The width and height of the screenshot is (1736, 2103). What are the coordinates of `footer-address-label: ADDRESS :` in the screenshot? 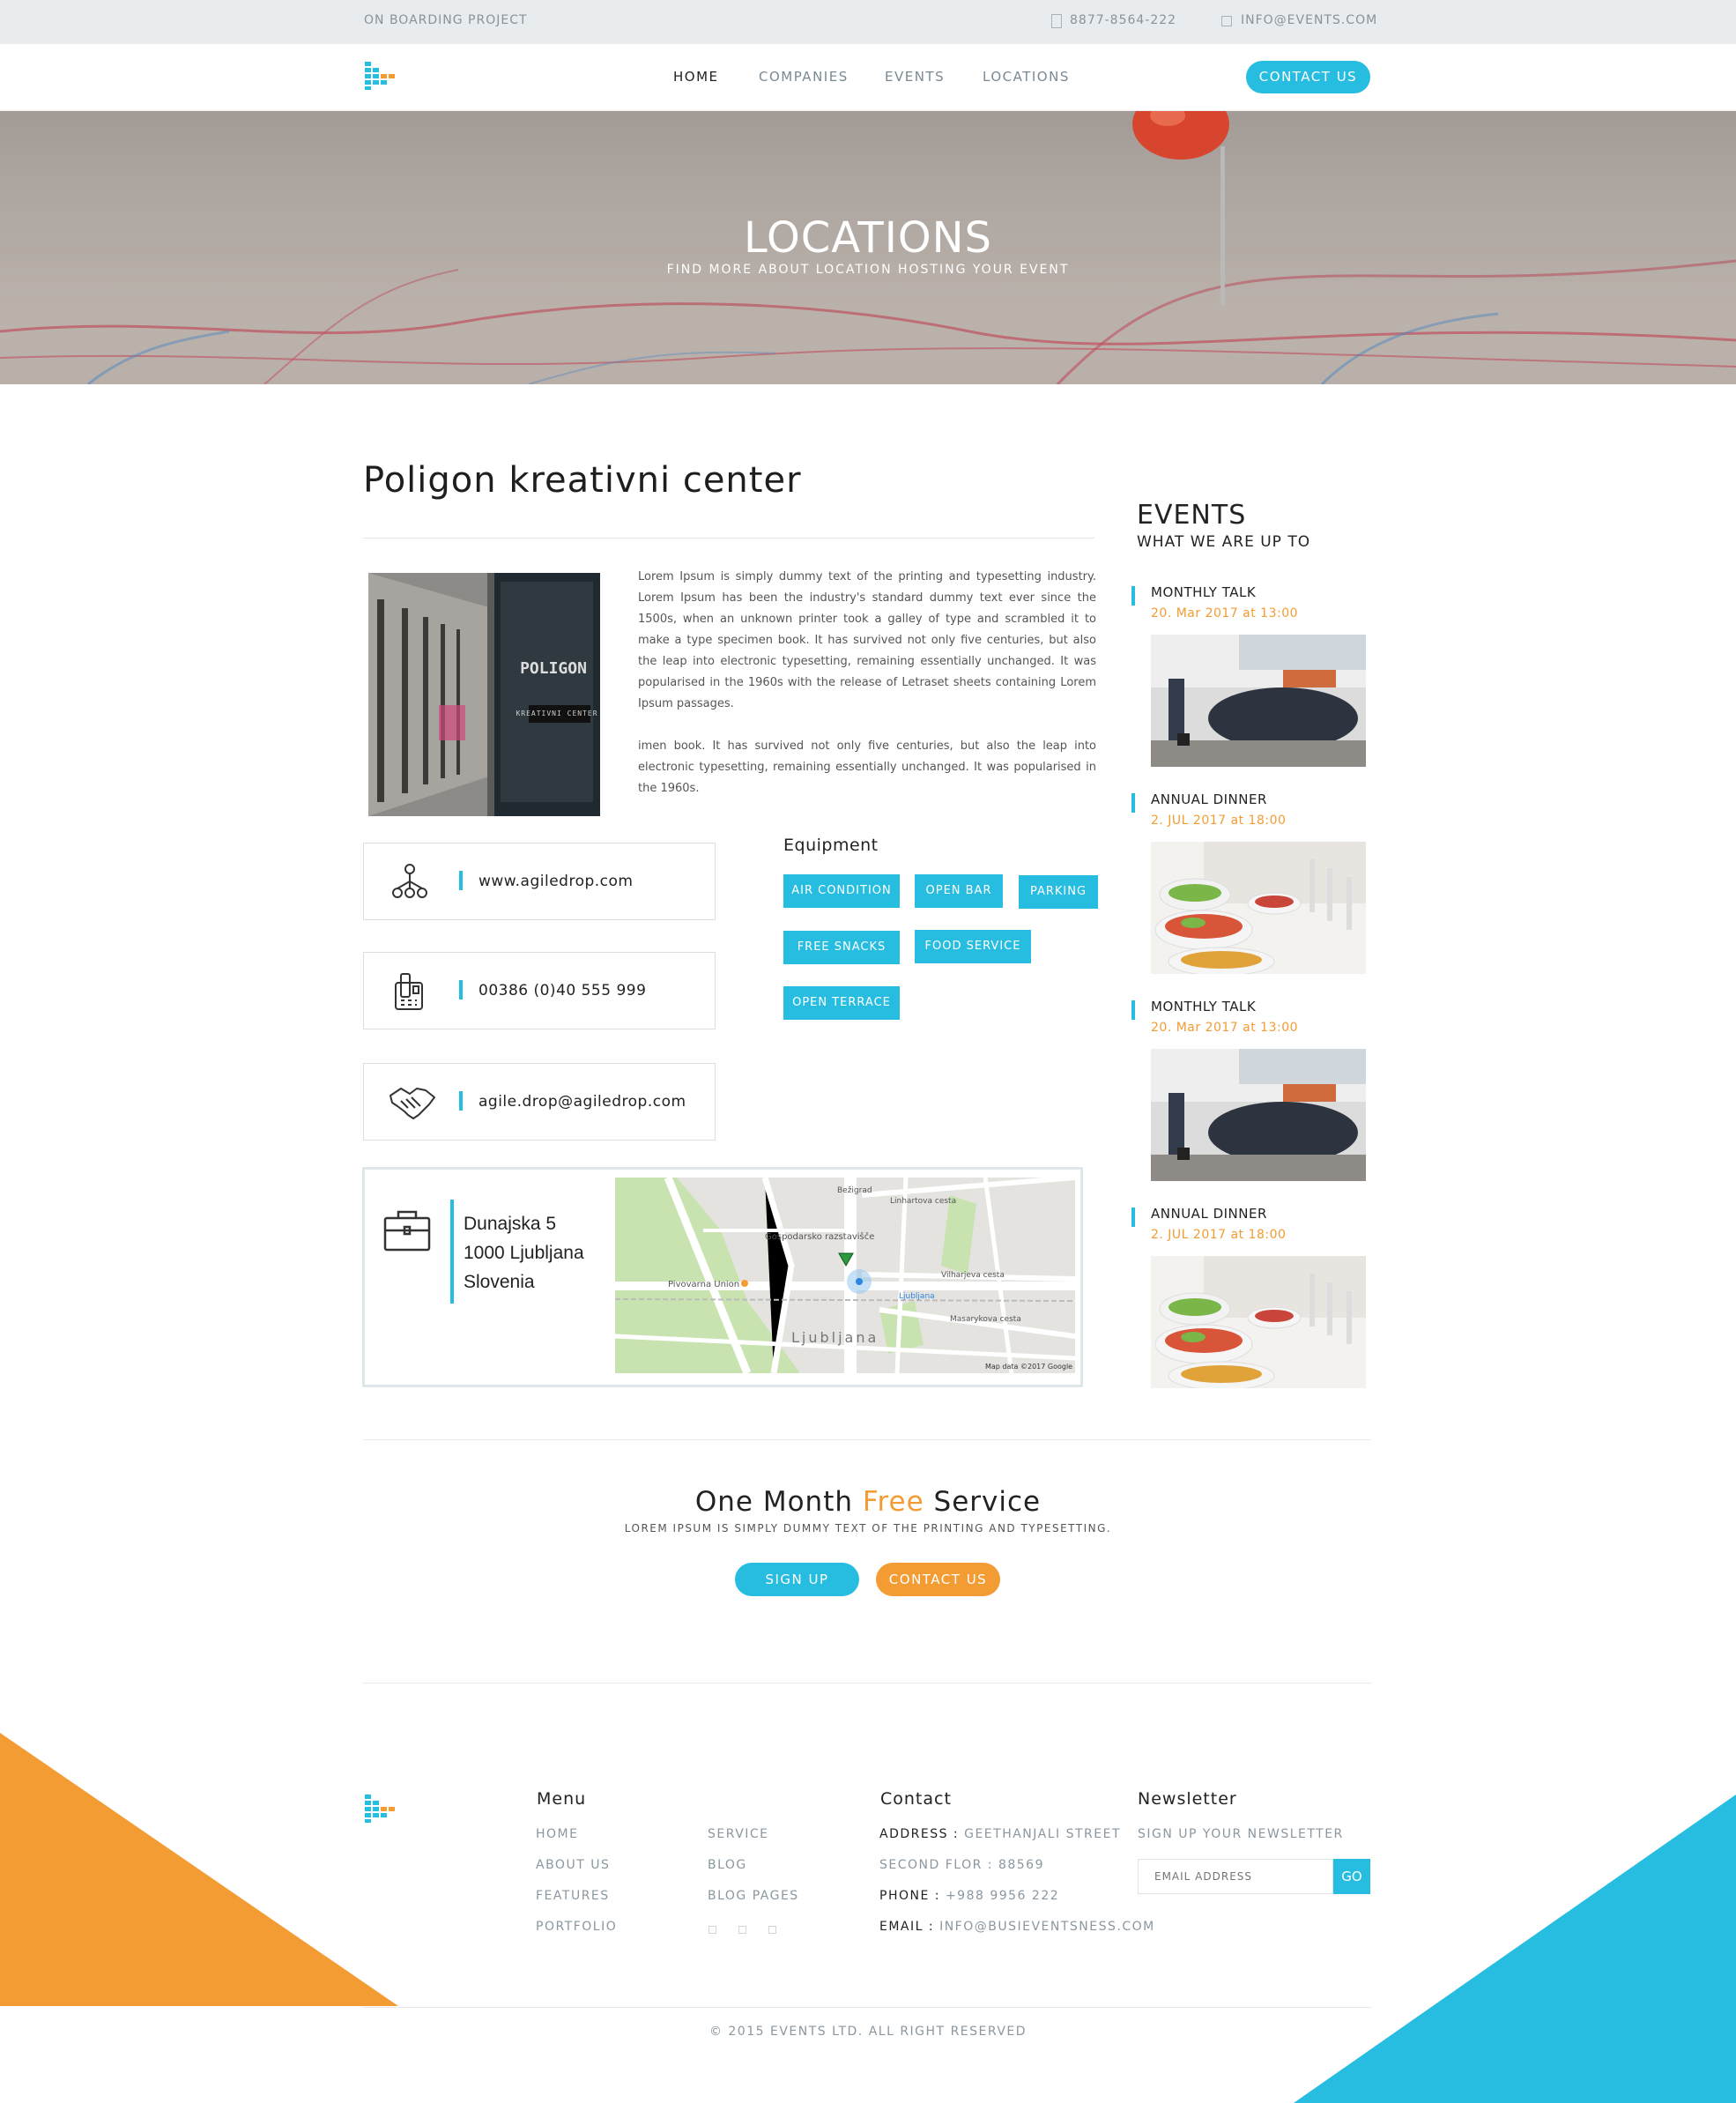 It's located at (919, 1834).